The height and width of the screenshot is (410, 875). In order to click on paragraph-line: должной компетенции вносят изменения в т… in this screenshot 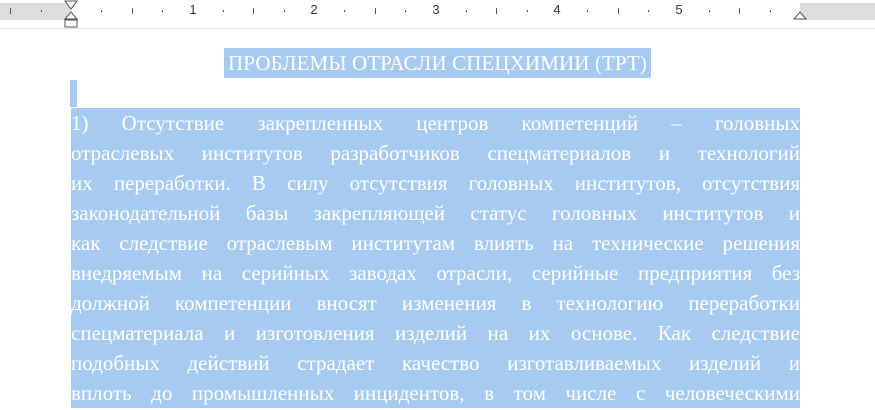, I will do `click(435, 303)`.